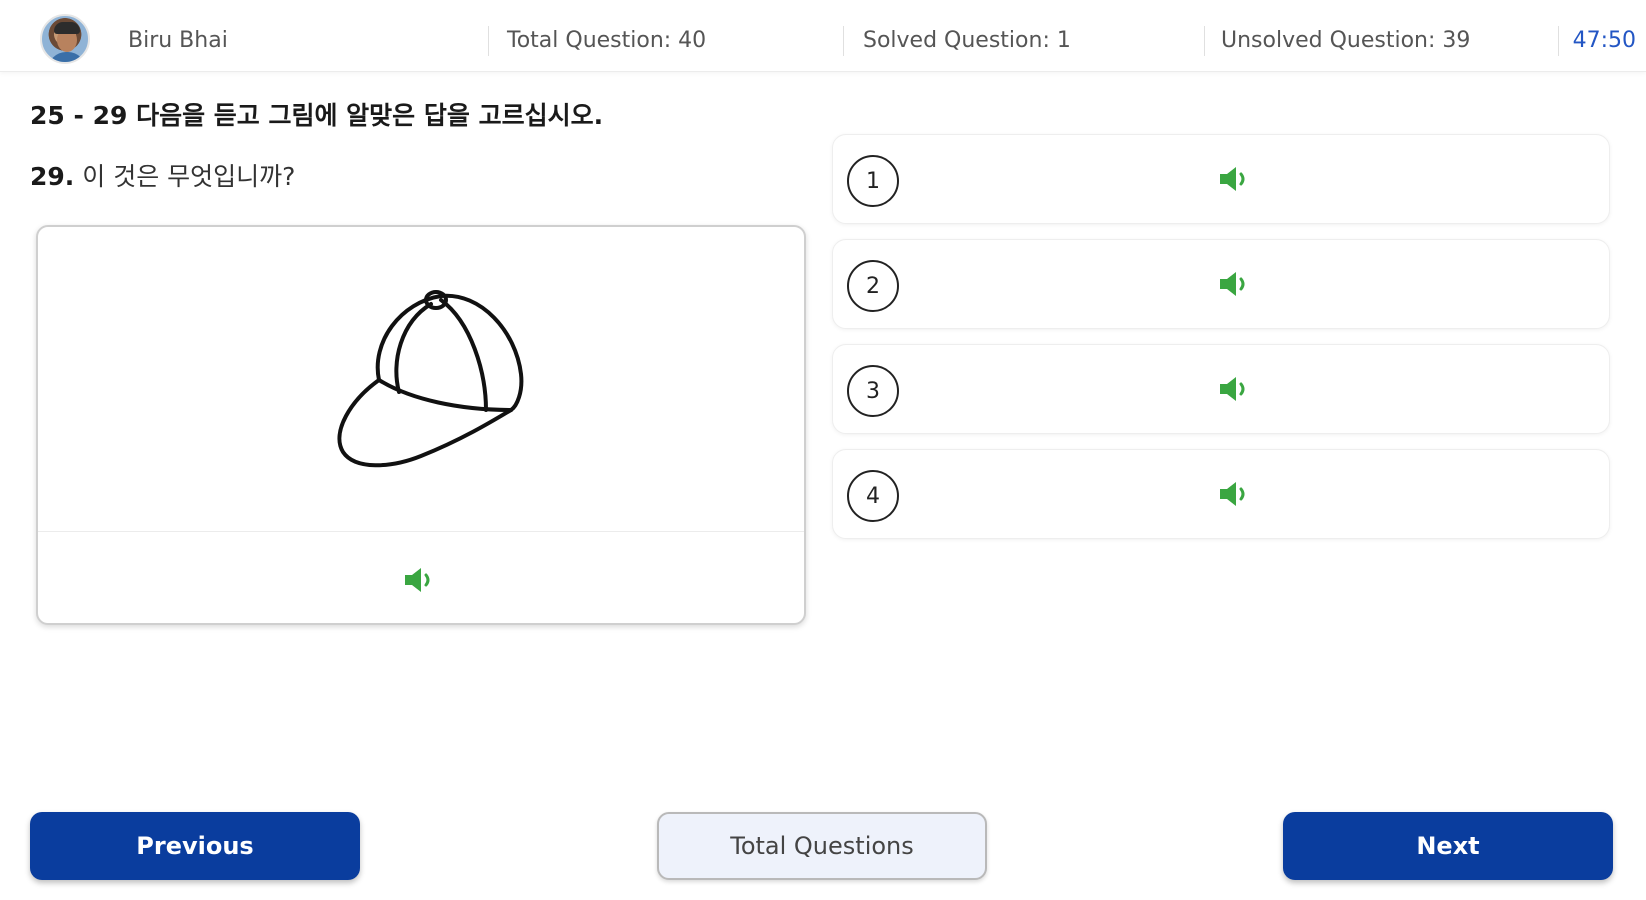 Image resolution: width=1646 pixels, height=900 pixels. Describe the element at coordinates (822, 846) in the screenshot. I see `total-questions-button: Total Questions` at that location.